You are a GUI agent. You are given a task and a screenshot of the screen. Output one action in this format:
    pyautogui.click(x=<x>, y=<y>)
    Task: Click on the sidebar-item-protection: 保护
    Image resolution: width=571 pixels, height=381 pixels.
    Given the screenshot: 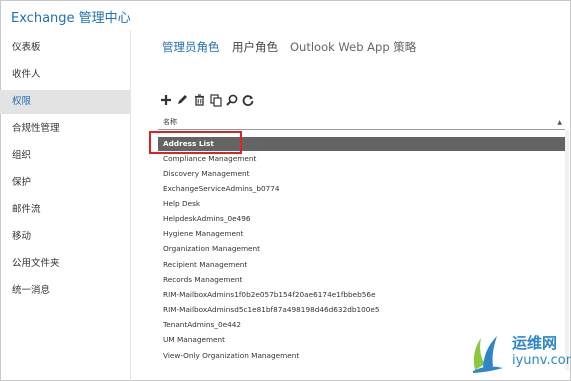 What is the action you would take?
    pyautogui.click(x=65, y=183)
    